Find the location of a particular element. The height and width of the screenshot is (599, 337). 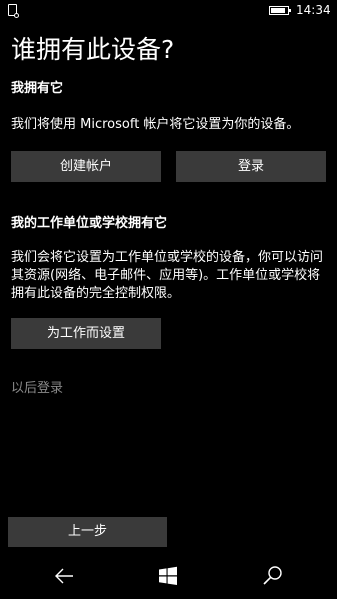

personal-section-heading: 我拥有它 is located at coordinates (37, 88).